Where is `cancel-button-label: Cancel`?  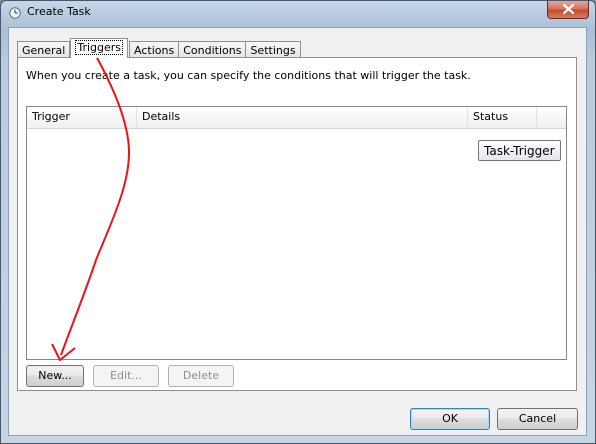 cancel-button-label: Cancel is located at coordinates (537, 418).